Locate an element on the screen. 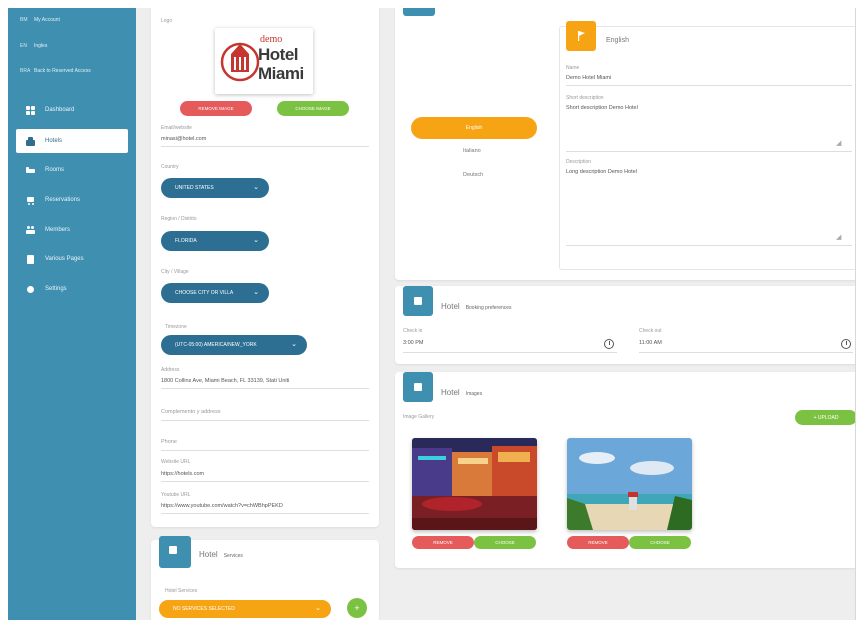 The image size is (858, 634). sidebar-item-hotels: Hotels is located at coordinates (72, 141).